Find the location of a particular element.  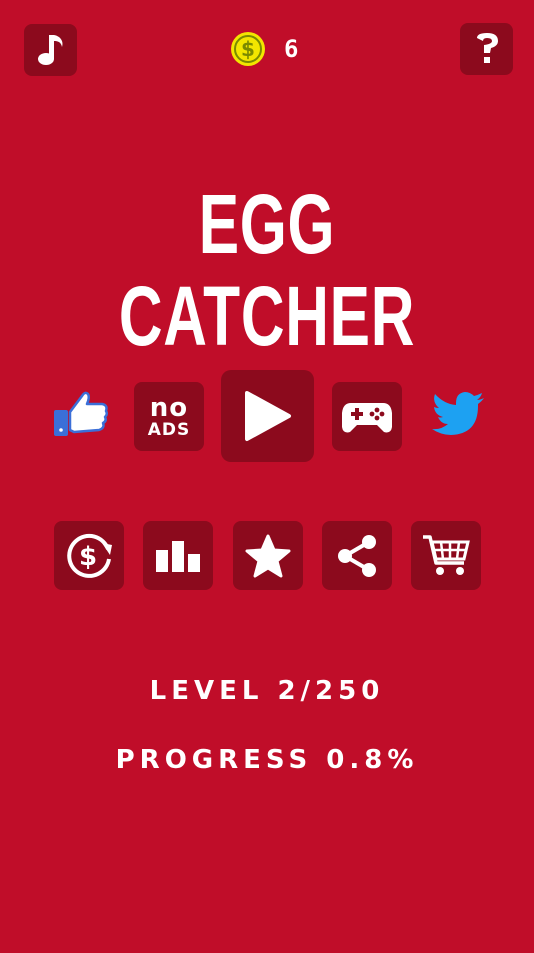

gamepad-icon is located at coordinates (367, 417).